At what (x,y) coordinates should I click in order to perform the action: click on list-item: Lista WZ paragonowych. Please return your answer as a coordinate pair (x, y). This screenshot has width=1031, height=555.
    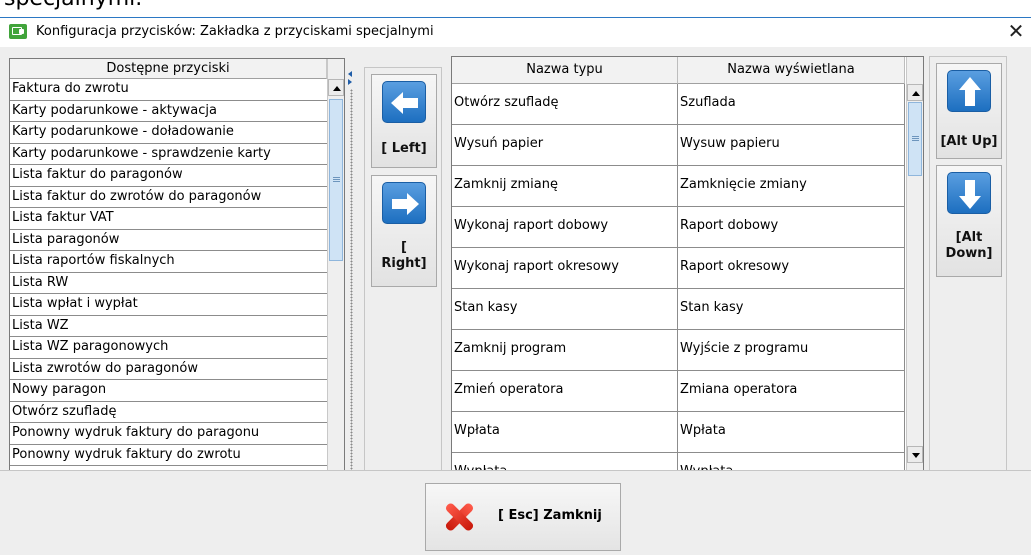
    Looking at the image, I should click on (168, 348).